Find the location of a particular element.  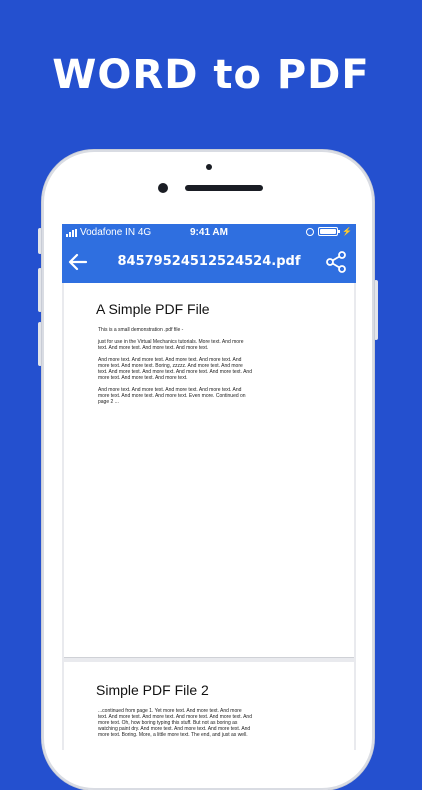

page-divider is located at coordinates (209, 657).